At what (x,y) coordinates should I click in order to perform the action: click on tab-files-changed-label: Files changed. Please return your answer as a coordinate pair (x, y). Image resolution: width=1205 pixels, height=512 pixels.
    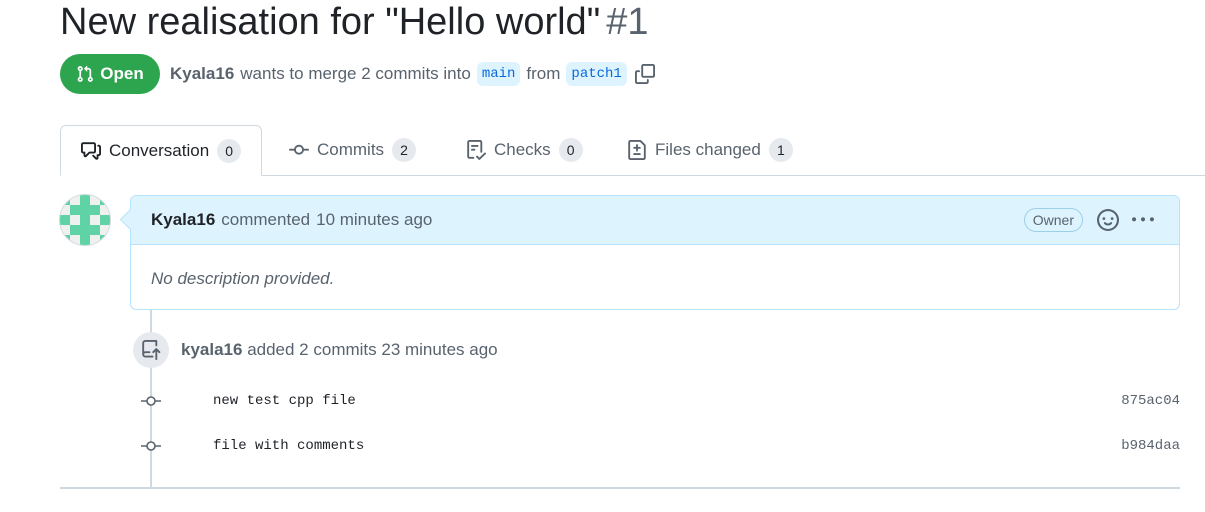
    Looking at the image, I should click on (708, 149).